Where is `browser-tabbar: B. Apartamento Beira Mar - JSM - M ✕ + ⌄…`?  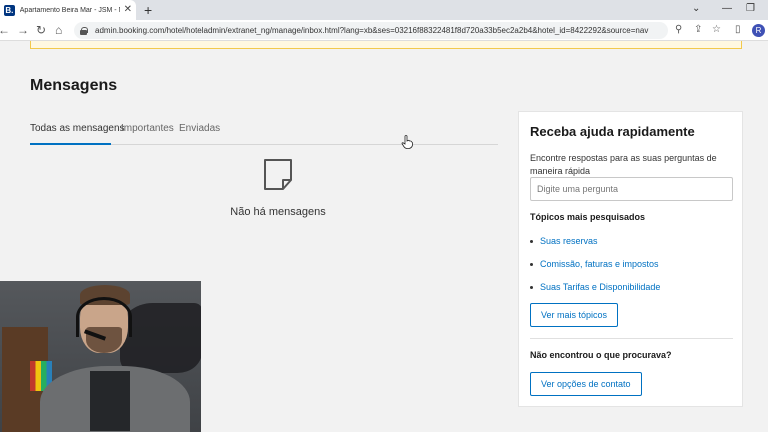
browser-tabbar: B. Apartamento Beira Mar - JSM - M ✕ + ⌄… is located at coordinates (384, 10).